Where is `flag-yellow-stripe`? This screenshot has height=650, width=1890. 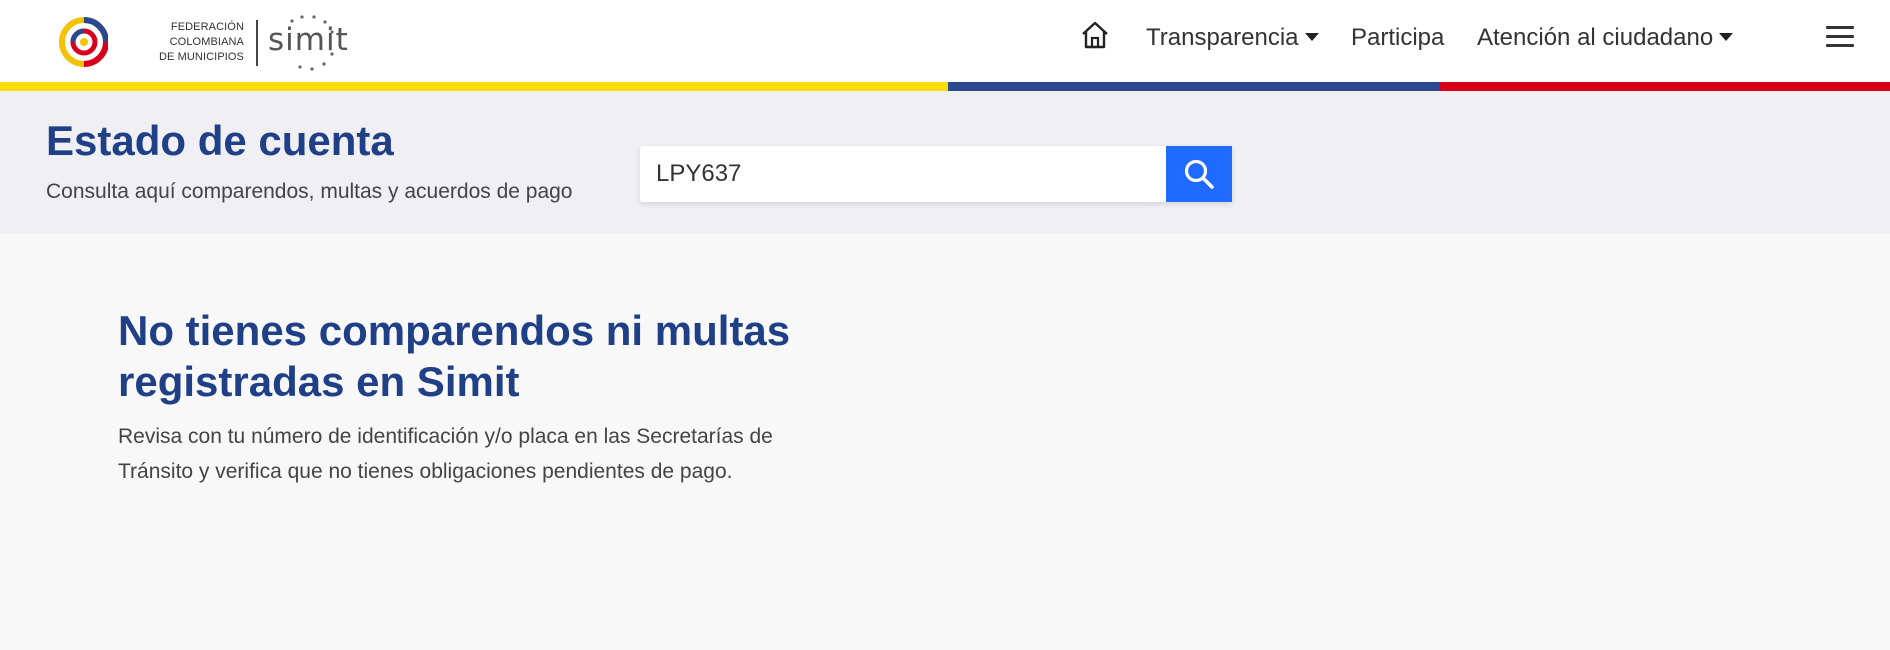 flag-yellow-stripe is located at coordinates (474, 86).